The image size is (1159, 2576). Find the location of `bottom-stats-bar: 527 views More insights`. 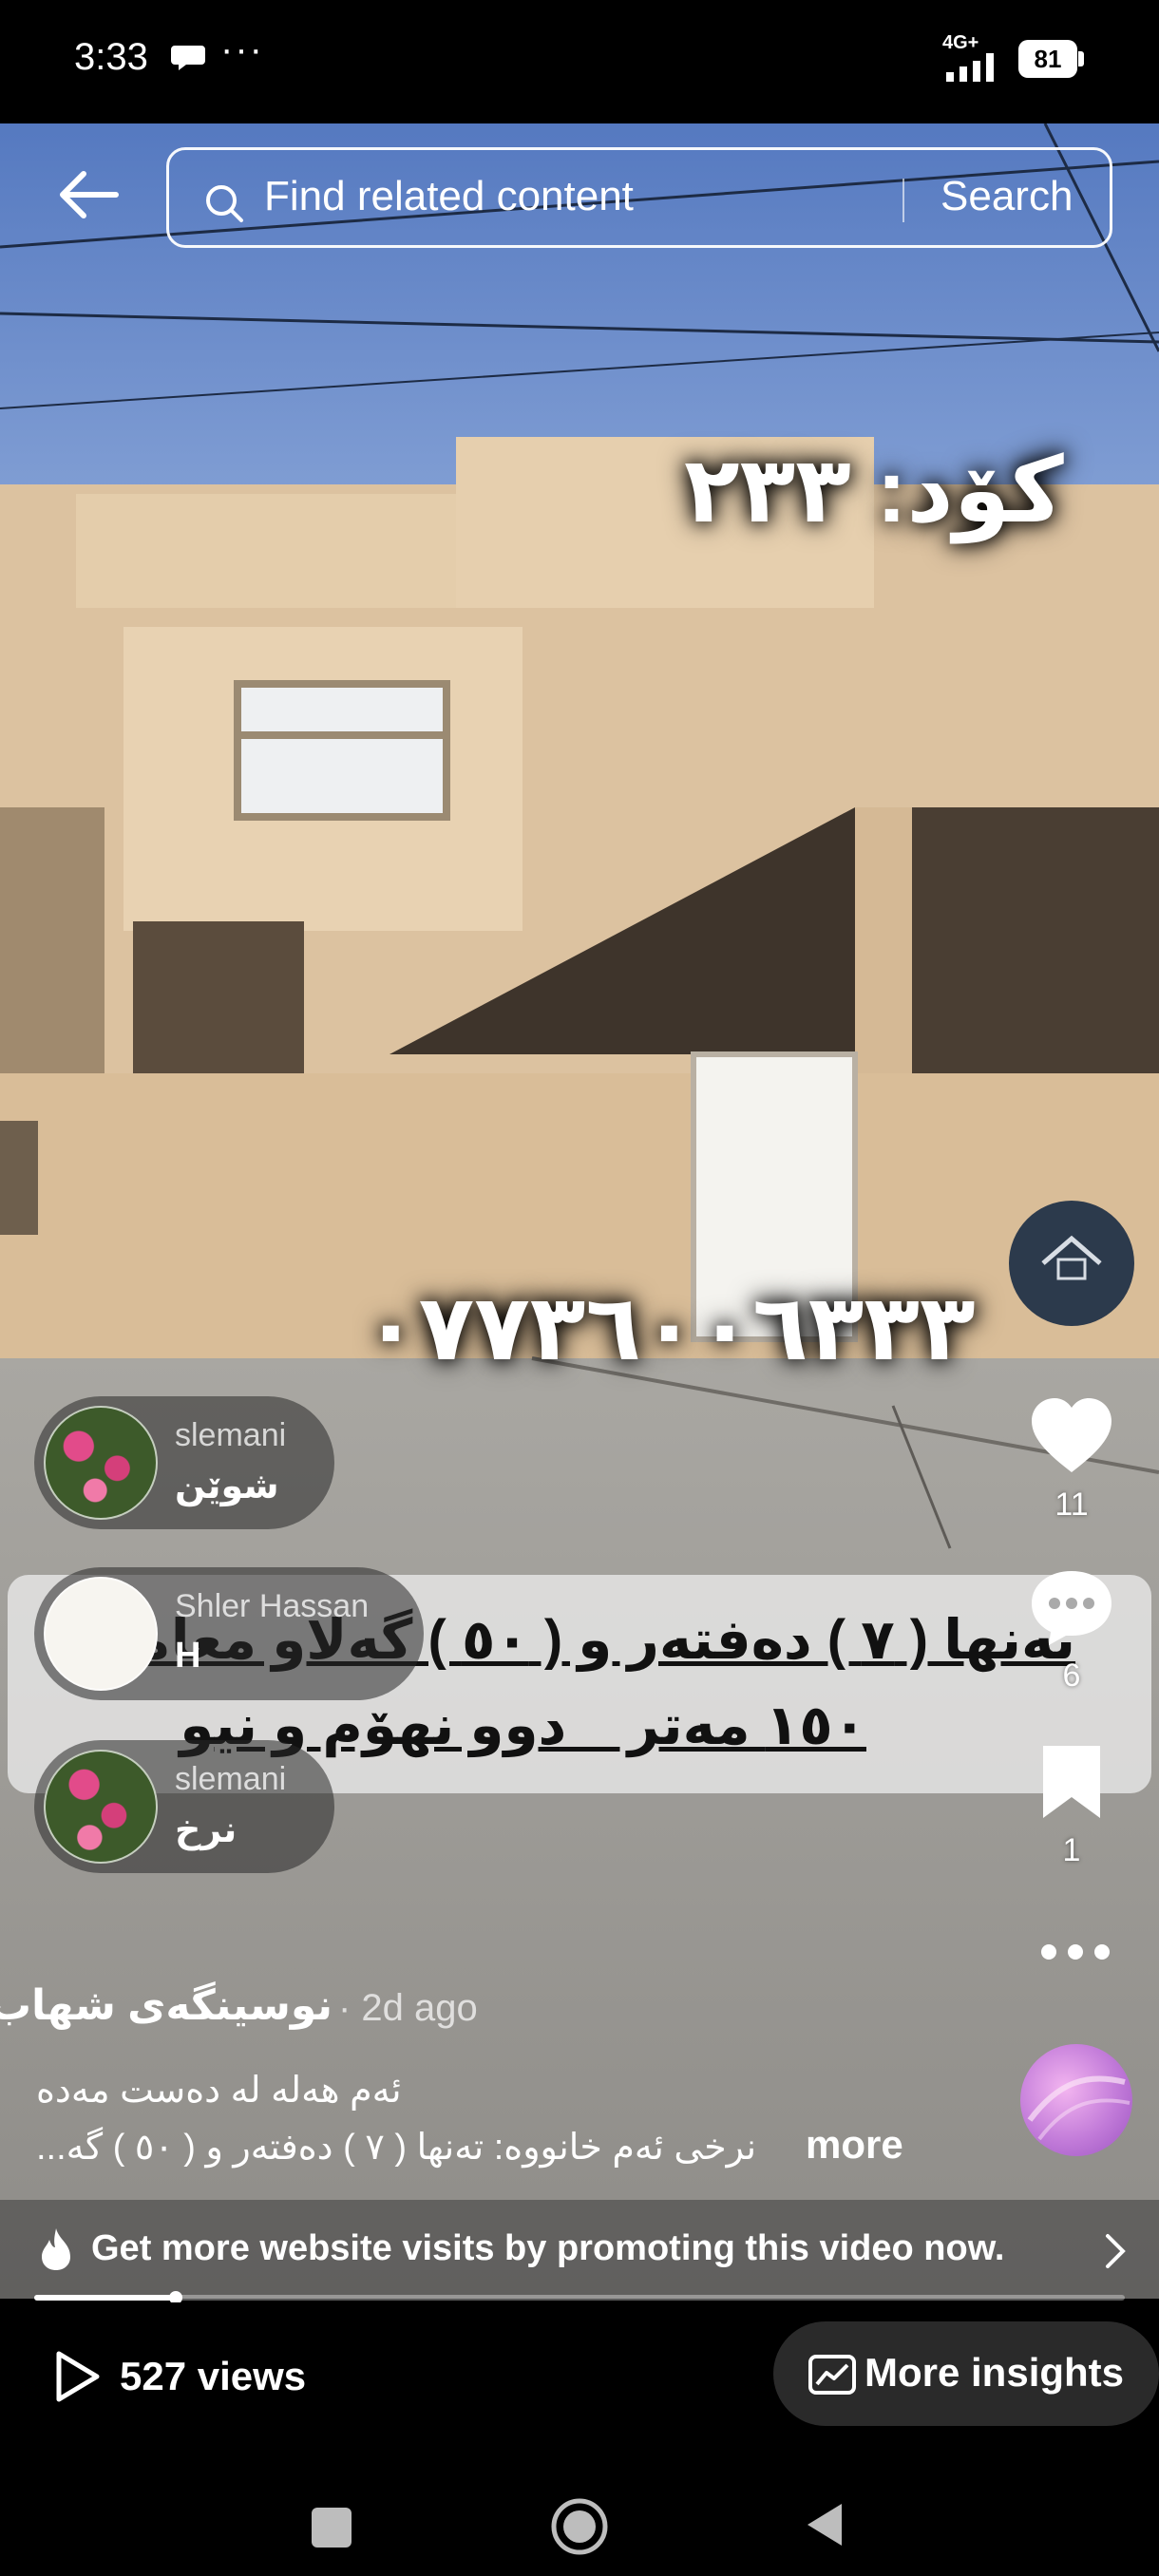

bottom-stats-bar: 527 views More insights is located at coordinates (579, 2378).